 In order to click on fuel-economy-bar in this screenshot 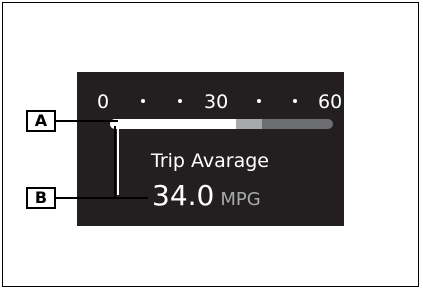, I will do `click(221, 124)`.